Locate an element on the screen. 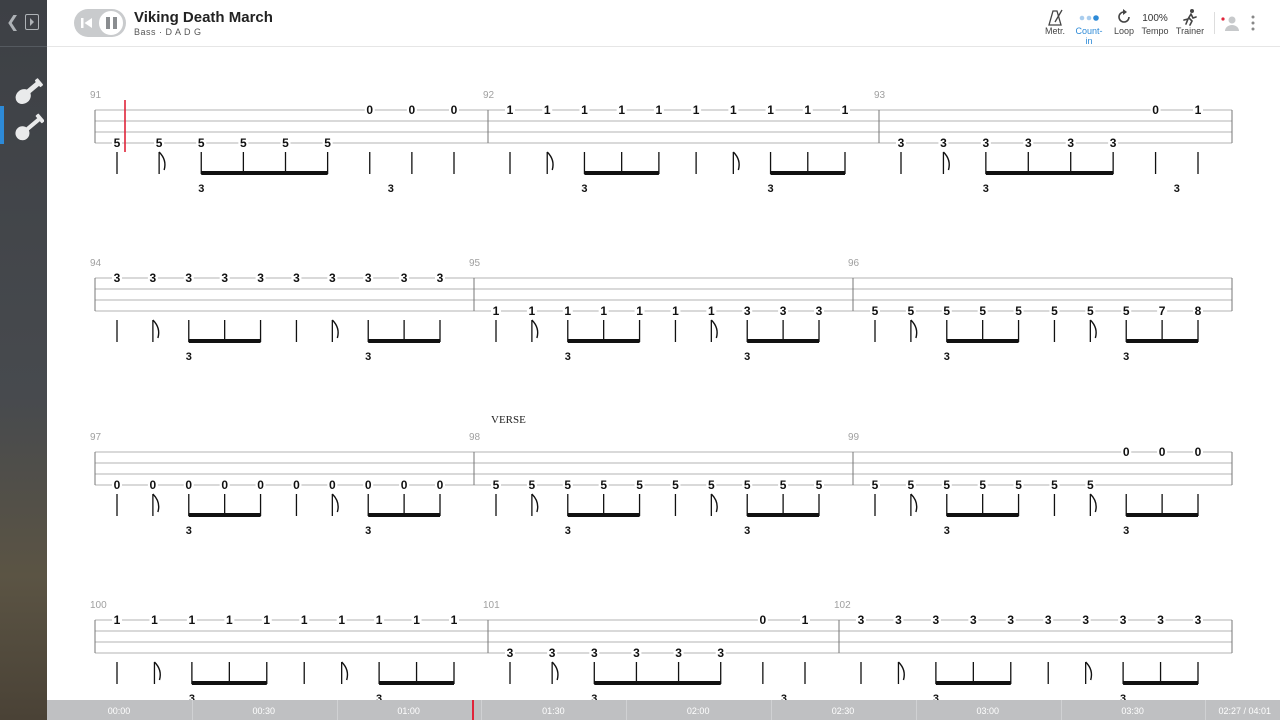 This screenshot has width=1280, height=720. chevron-left-icon: ❮ is located at coordinates (12, 22).